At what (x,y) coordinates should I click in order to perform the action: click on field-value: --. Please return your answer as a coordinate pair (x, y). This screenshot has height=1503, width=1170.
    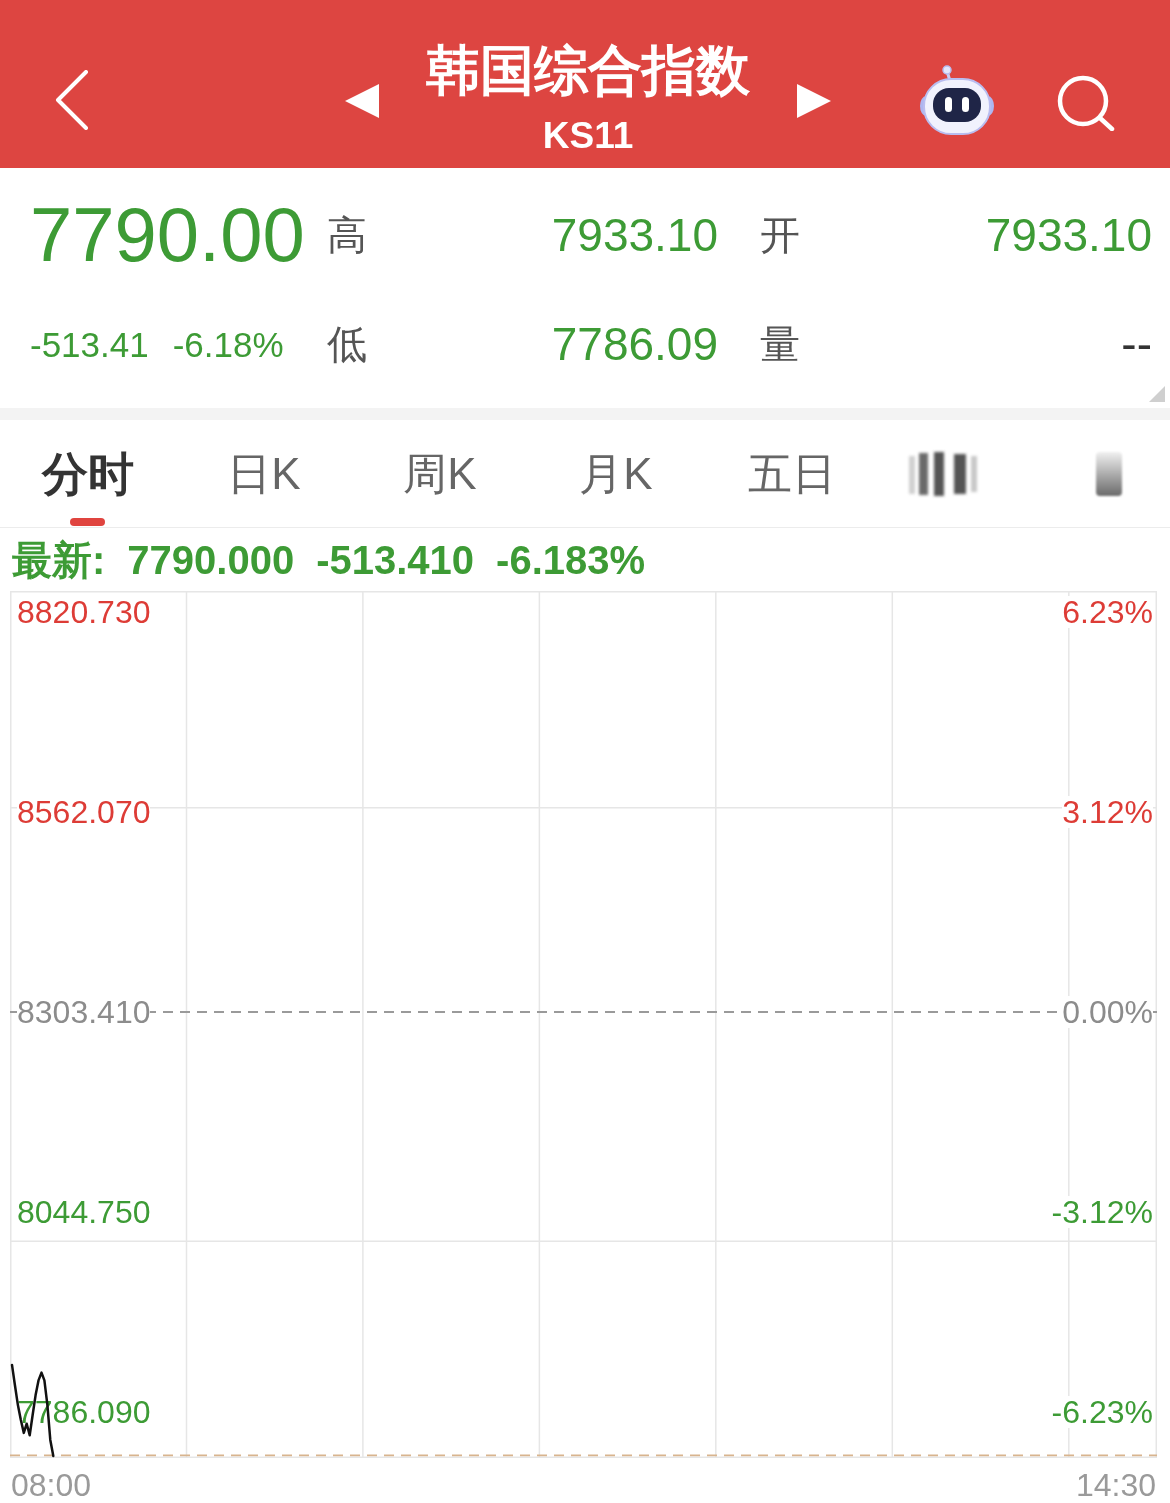
    Looking at the image, I should click on (1136, 344).